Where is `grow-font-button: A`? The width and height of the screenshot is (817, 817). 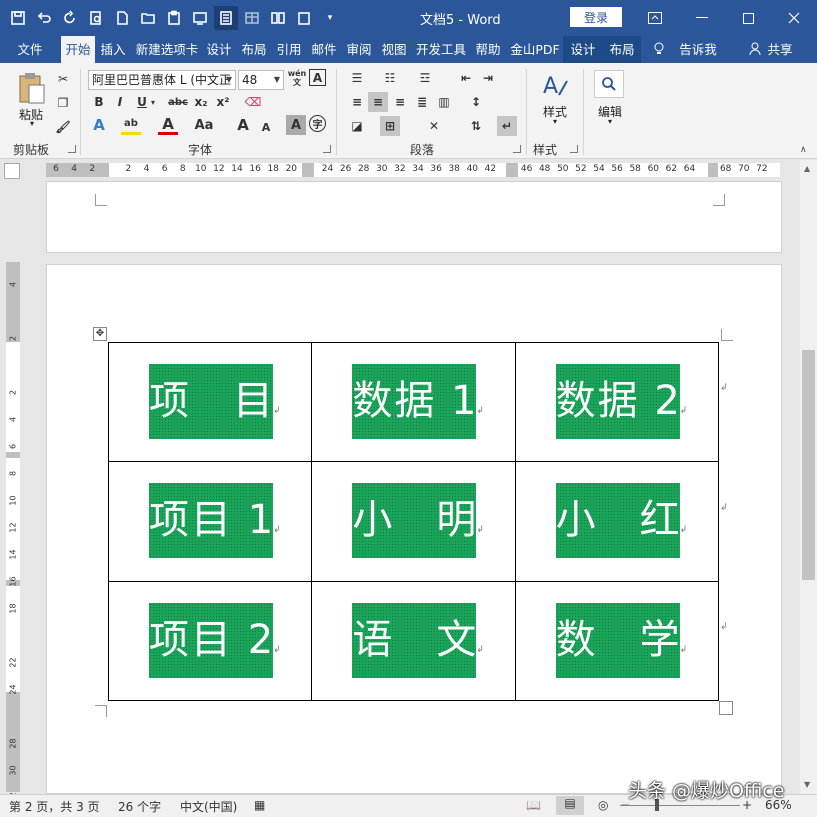 grow-font-button: A is located at coordinates (243, 125).